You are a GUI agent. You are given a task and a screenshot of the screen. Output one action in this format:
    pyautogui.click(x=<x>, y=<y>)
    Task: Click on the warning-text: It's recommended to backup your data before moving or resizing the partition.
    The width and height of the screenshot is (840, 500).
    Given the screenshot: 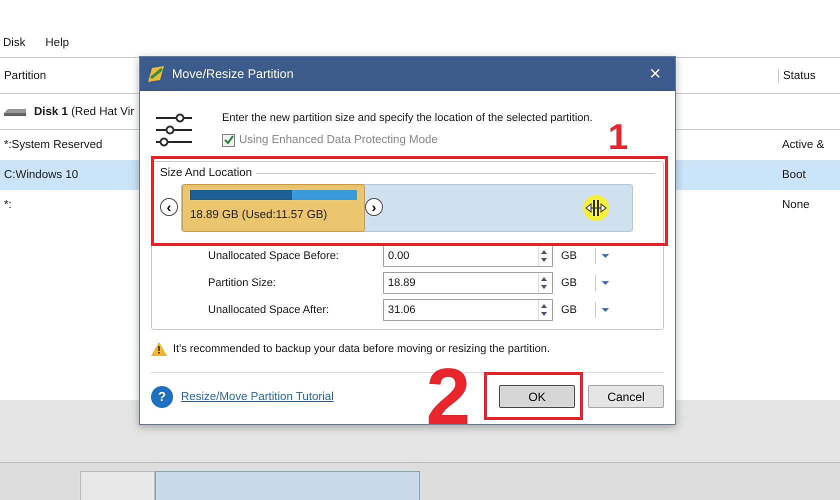 What is the action you would take?
    pyautogui.click(x=361, y=349)
    